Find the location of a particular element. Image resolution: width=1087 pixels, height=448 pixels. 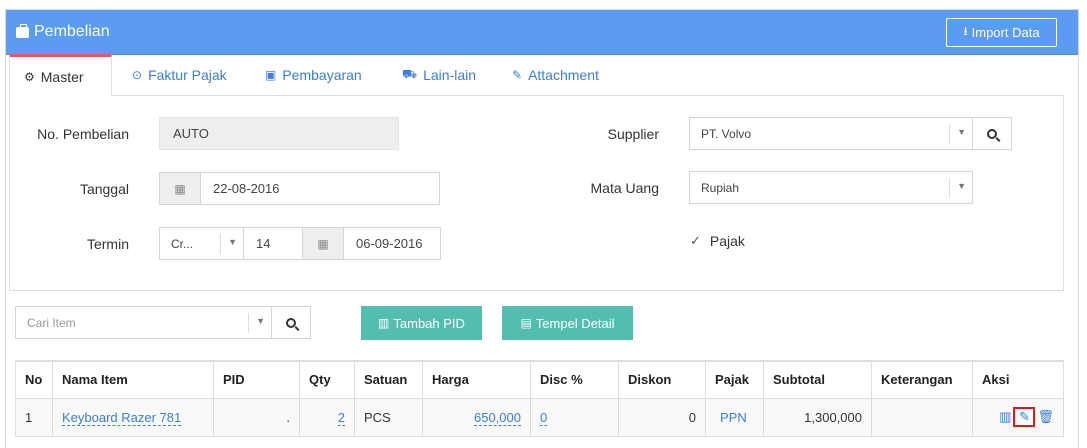

cell-satuan: PCS is located at coordinates (388, 417).